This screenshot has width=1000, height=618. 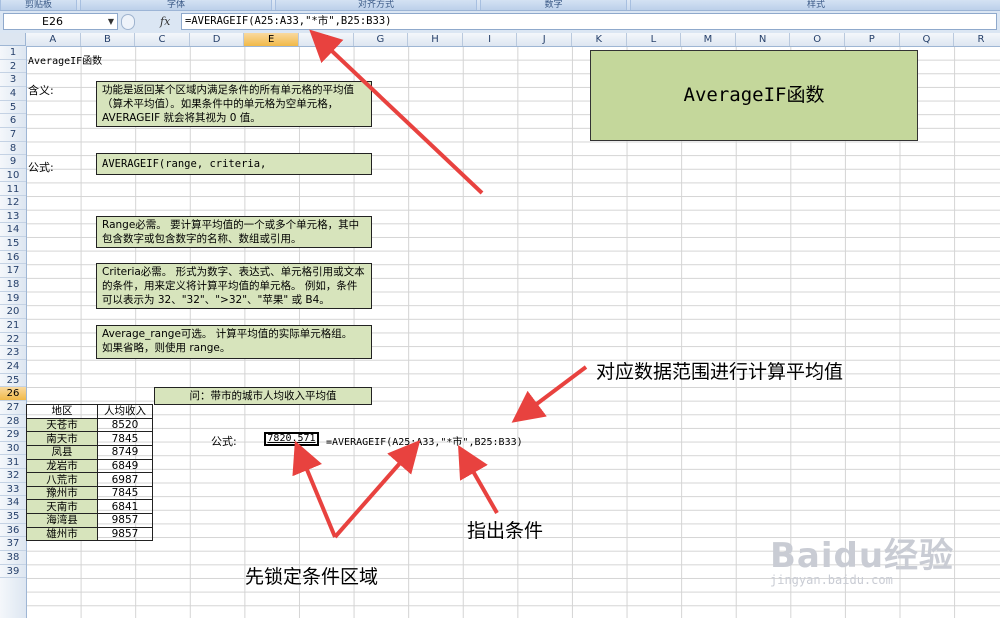 What do you see at coordinates (13, 203) in the screenshot?
I see `row-header-12: 12` at bounding box center [13, 203].